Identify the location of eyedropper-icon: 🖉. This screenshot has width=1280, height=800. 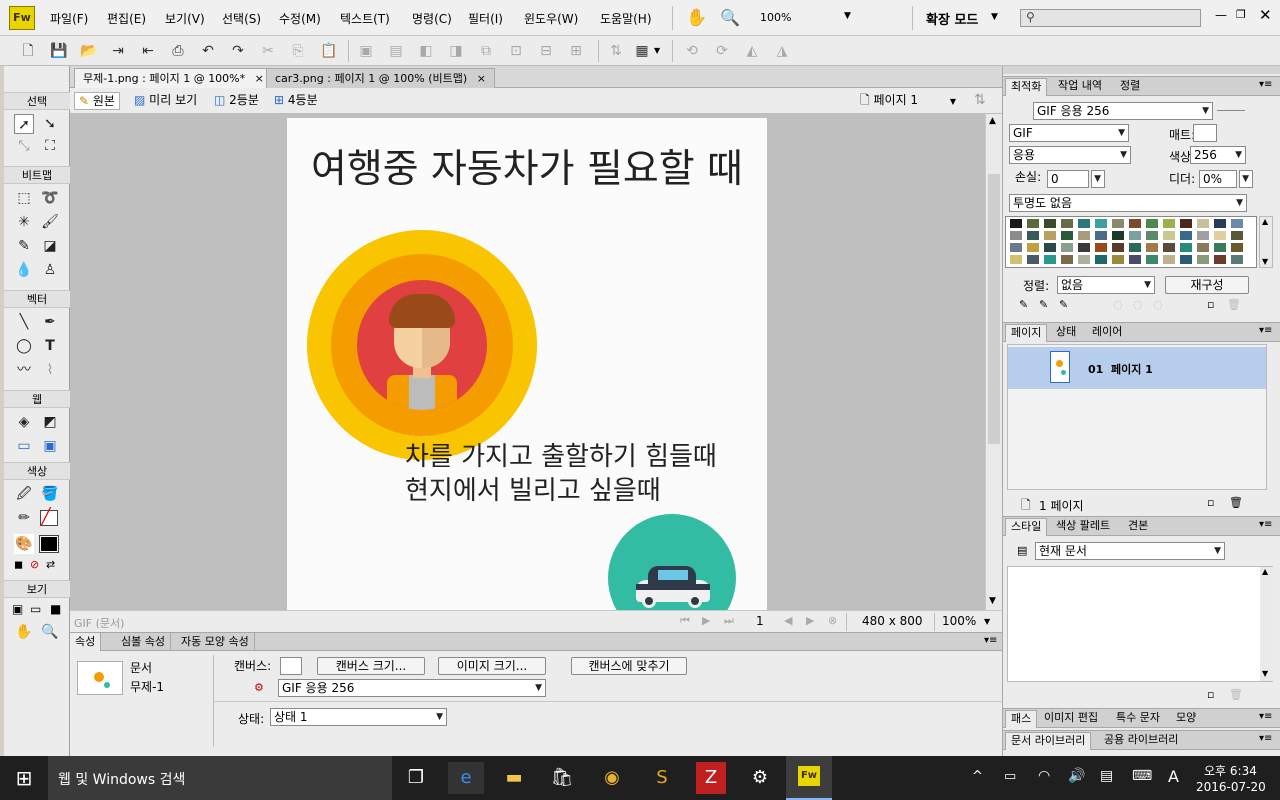
(24, 494).